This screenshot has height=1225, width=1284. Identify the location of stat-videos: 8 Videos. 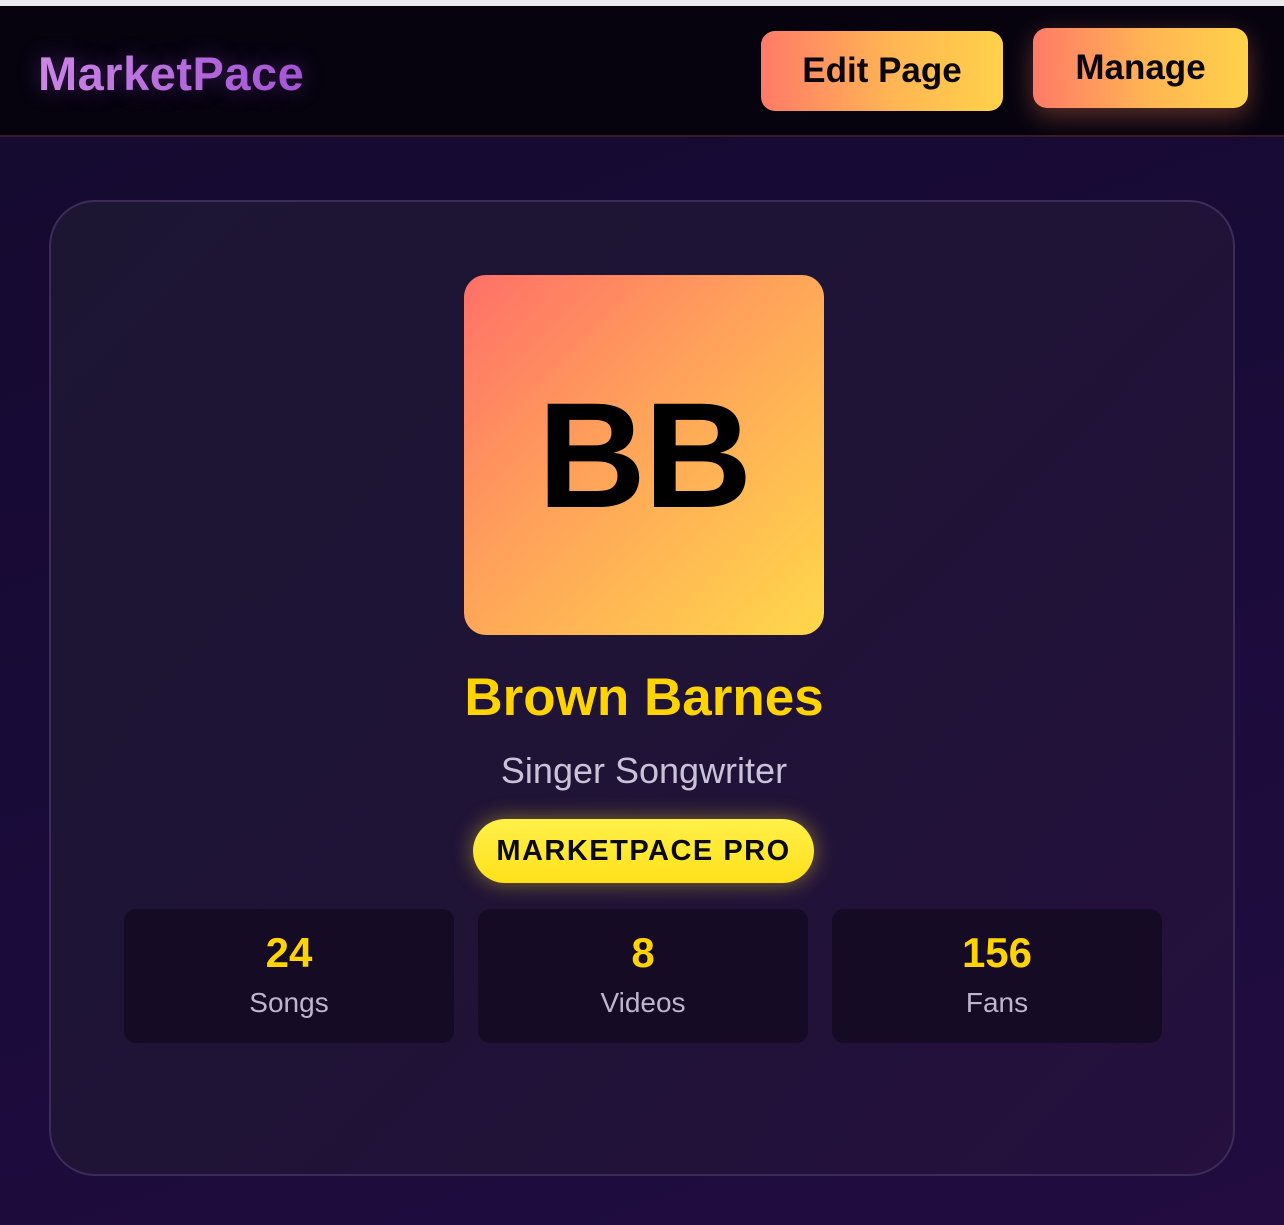
(643, 976).